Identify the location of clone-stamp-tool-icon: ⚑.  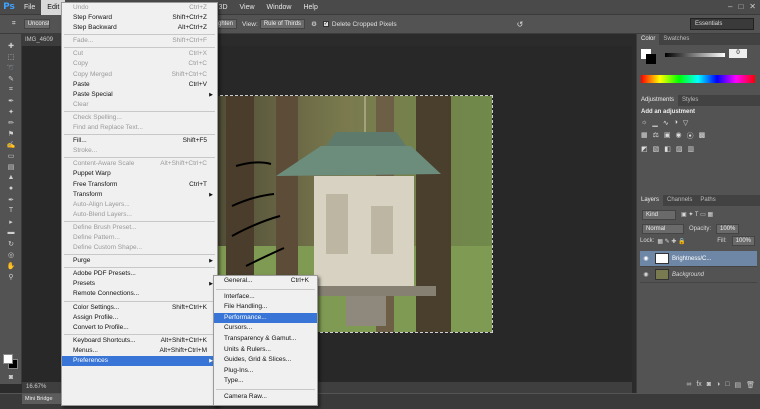
(11, 133).